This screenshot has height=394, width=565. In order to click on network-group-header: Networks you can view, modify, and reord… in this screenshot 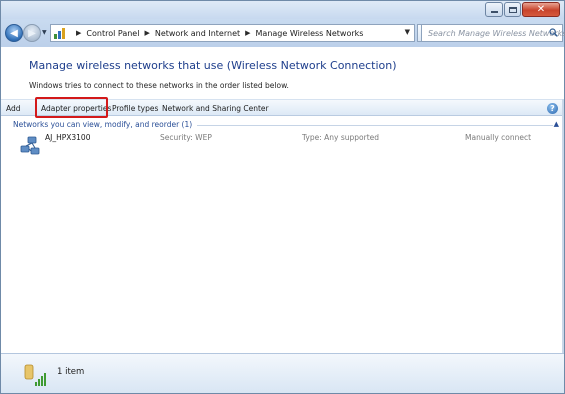, I will do `click(105, 124)`.